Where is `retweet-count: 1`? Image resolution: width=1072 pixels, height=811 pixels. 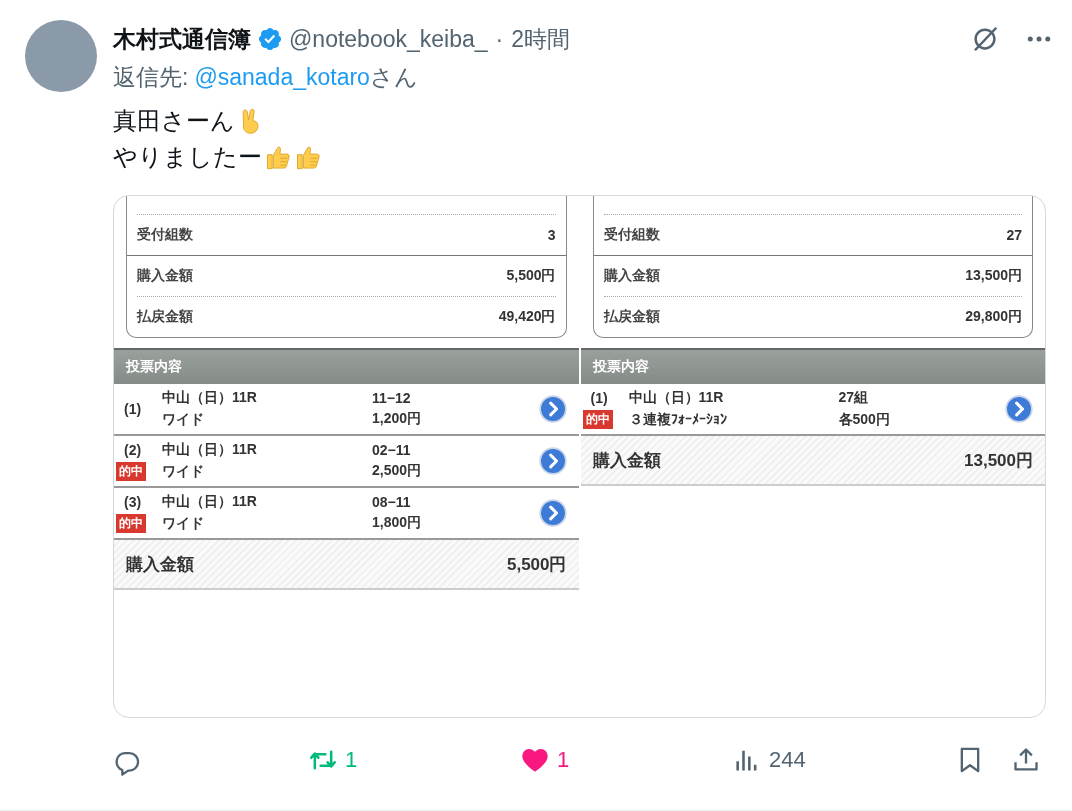
retweet-count: 1 is located at coordinates (351, 760).